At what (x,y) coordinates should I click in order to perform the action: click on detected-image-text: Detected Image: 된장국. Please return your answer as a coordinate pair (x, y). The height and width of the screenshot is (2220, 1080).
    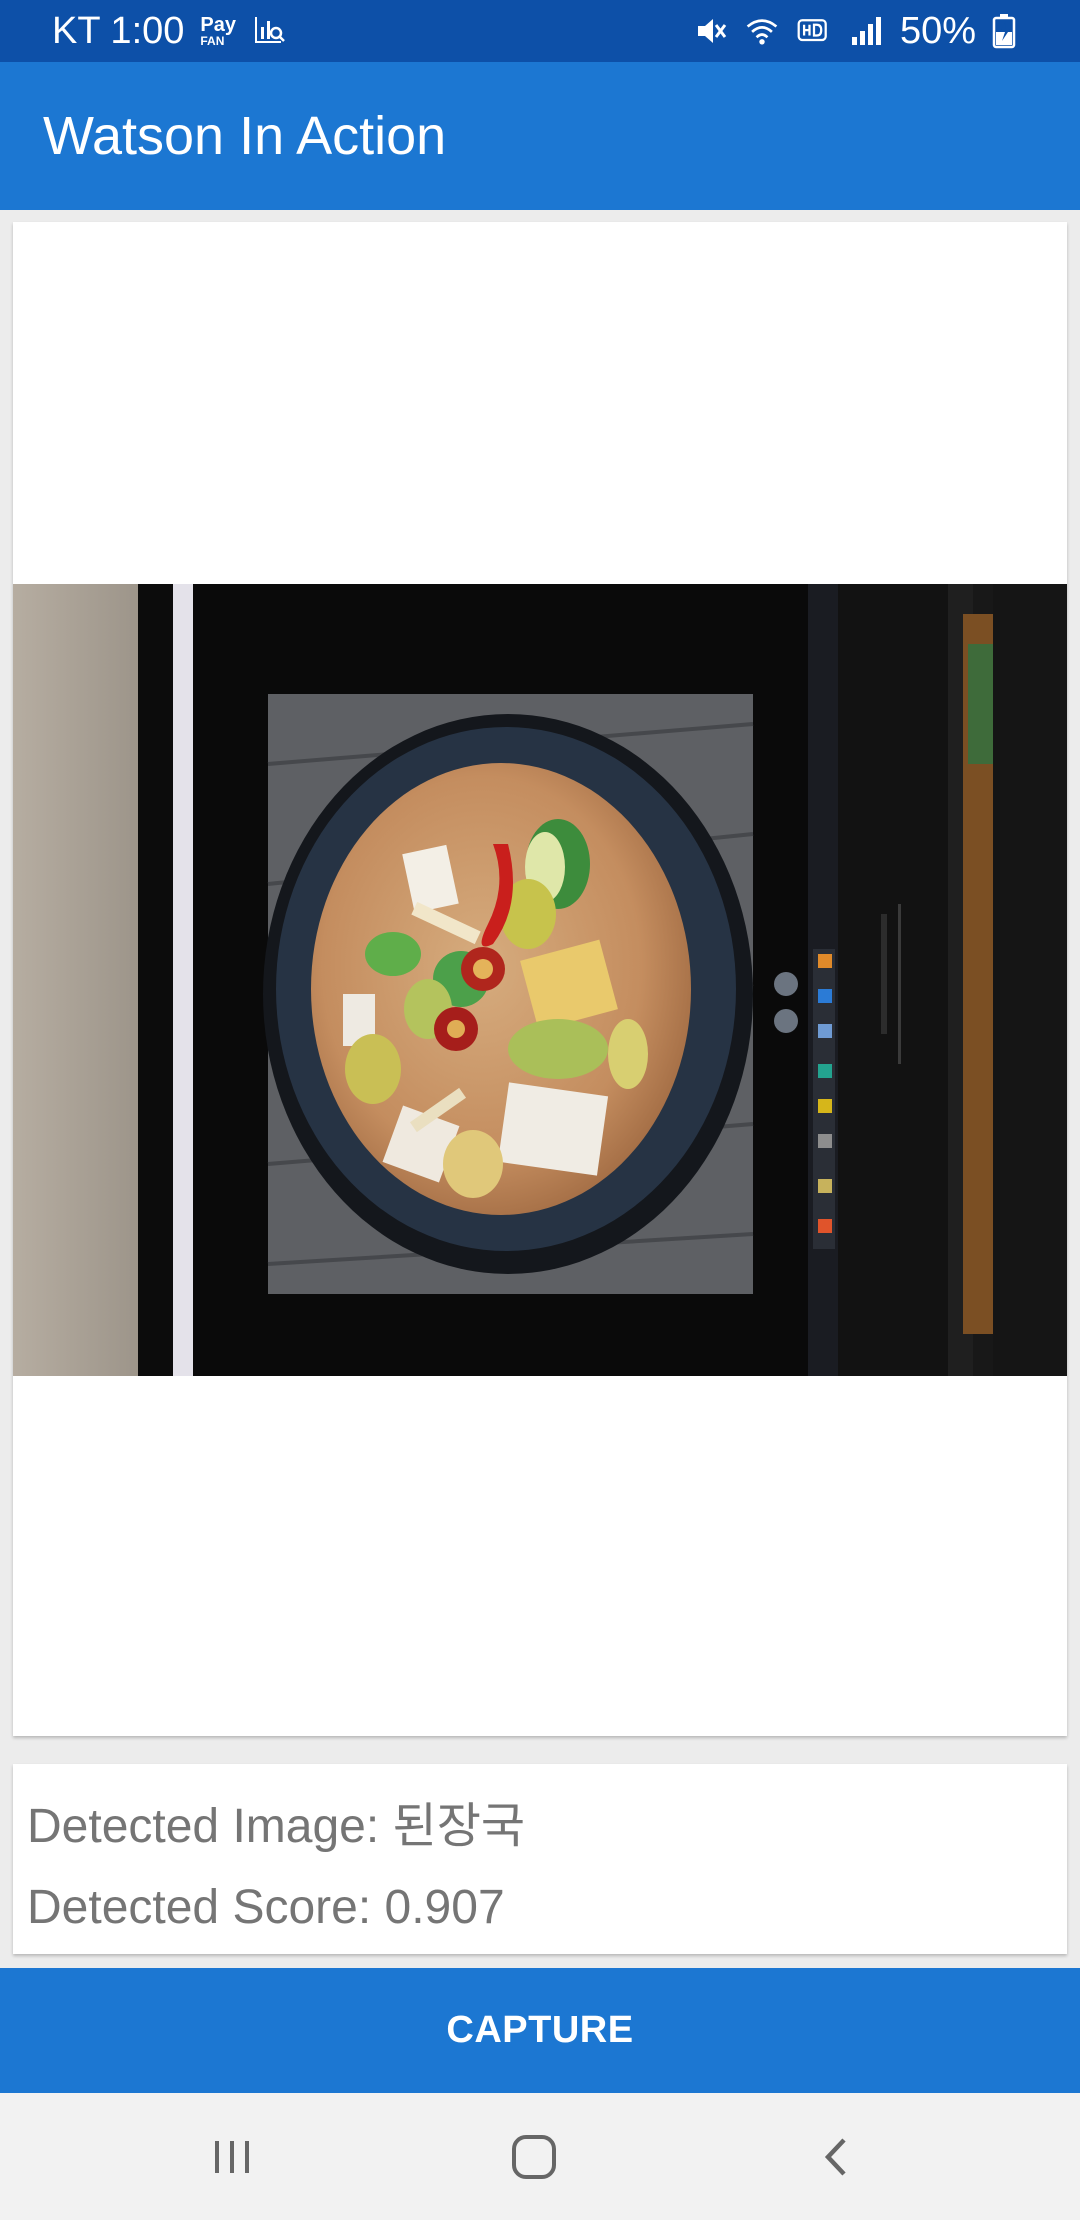
    Looking at the image, I should click on (276, 1826).